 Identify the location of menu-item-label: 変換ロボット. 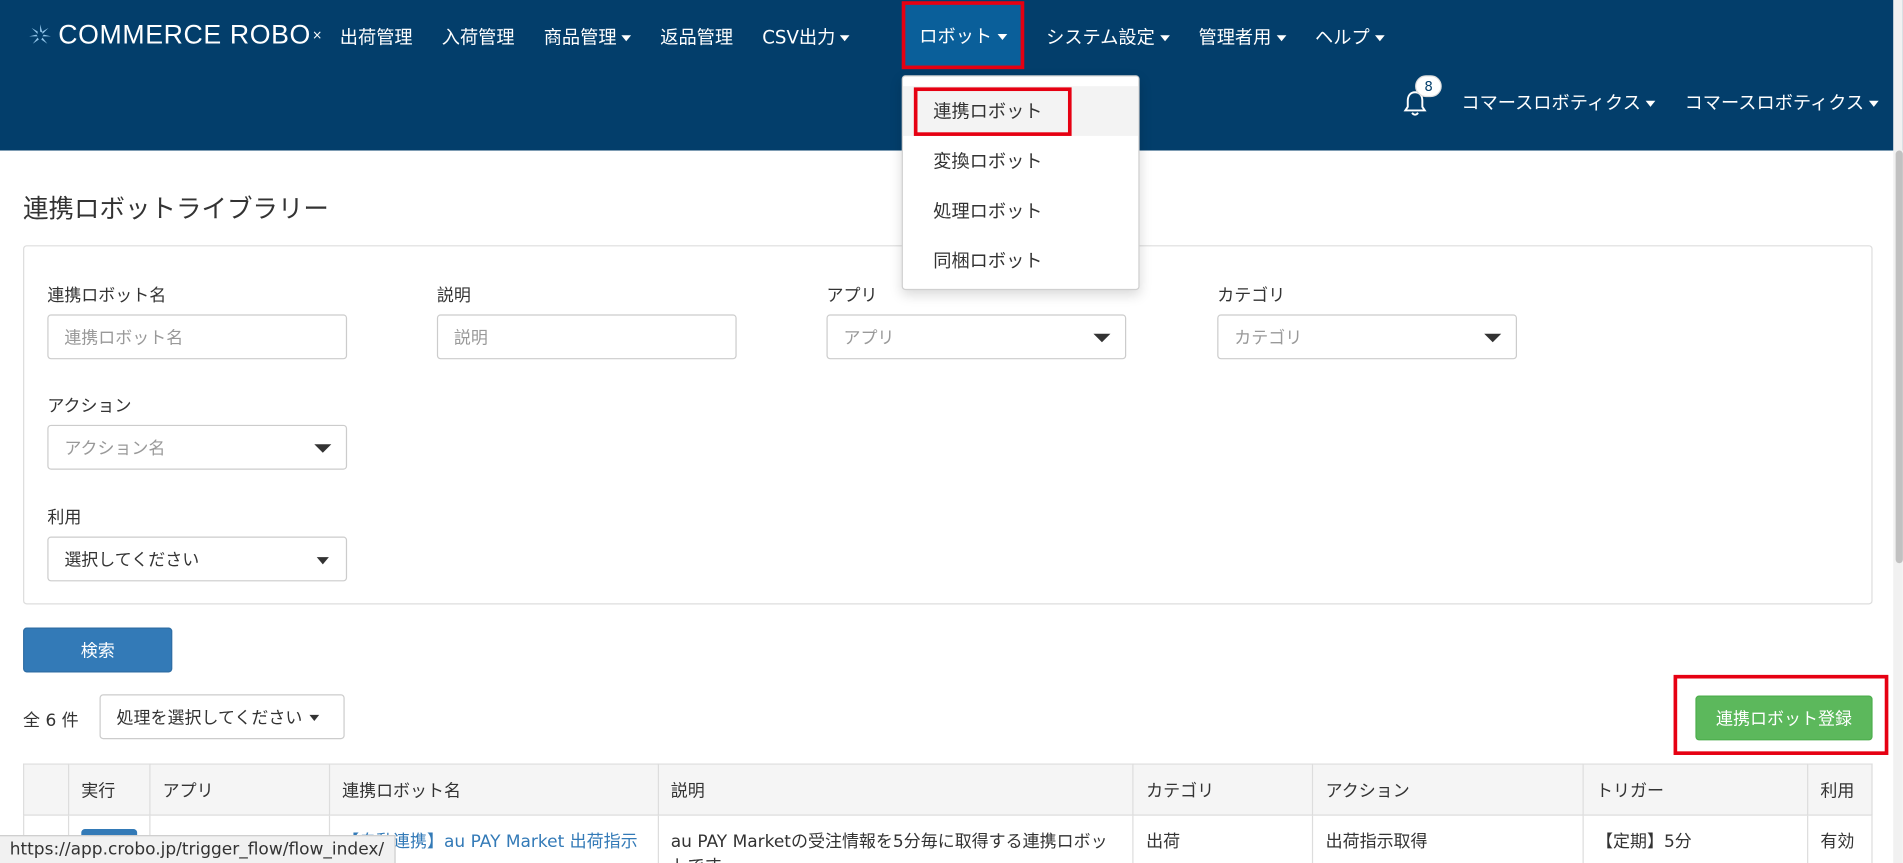
(988, 161).